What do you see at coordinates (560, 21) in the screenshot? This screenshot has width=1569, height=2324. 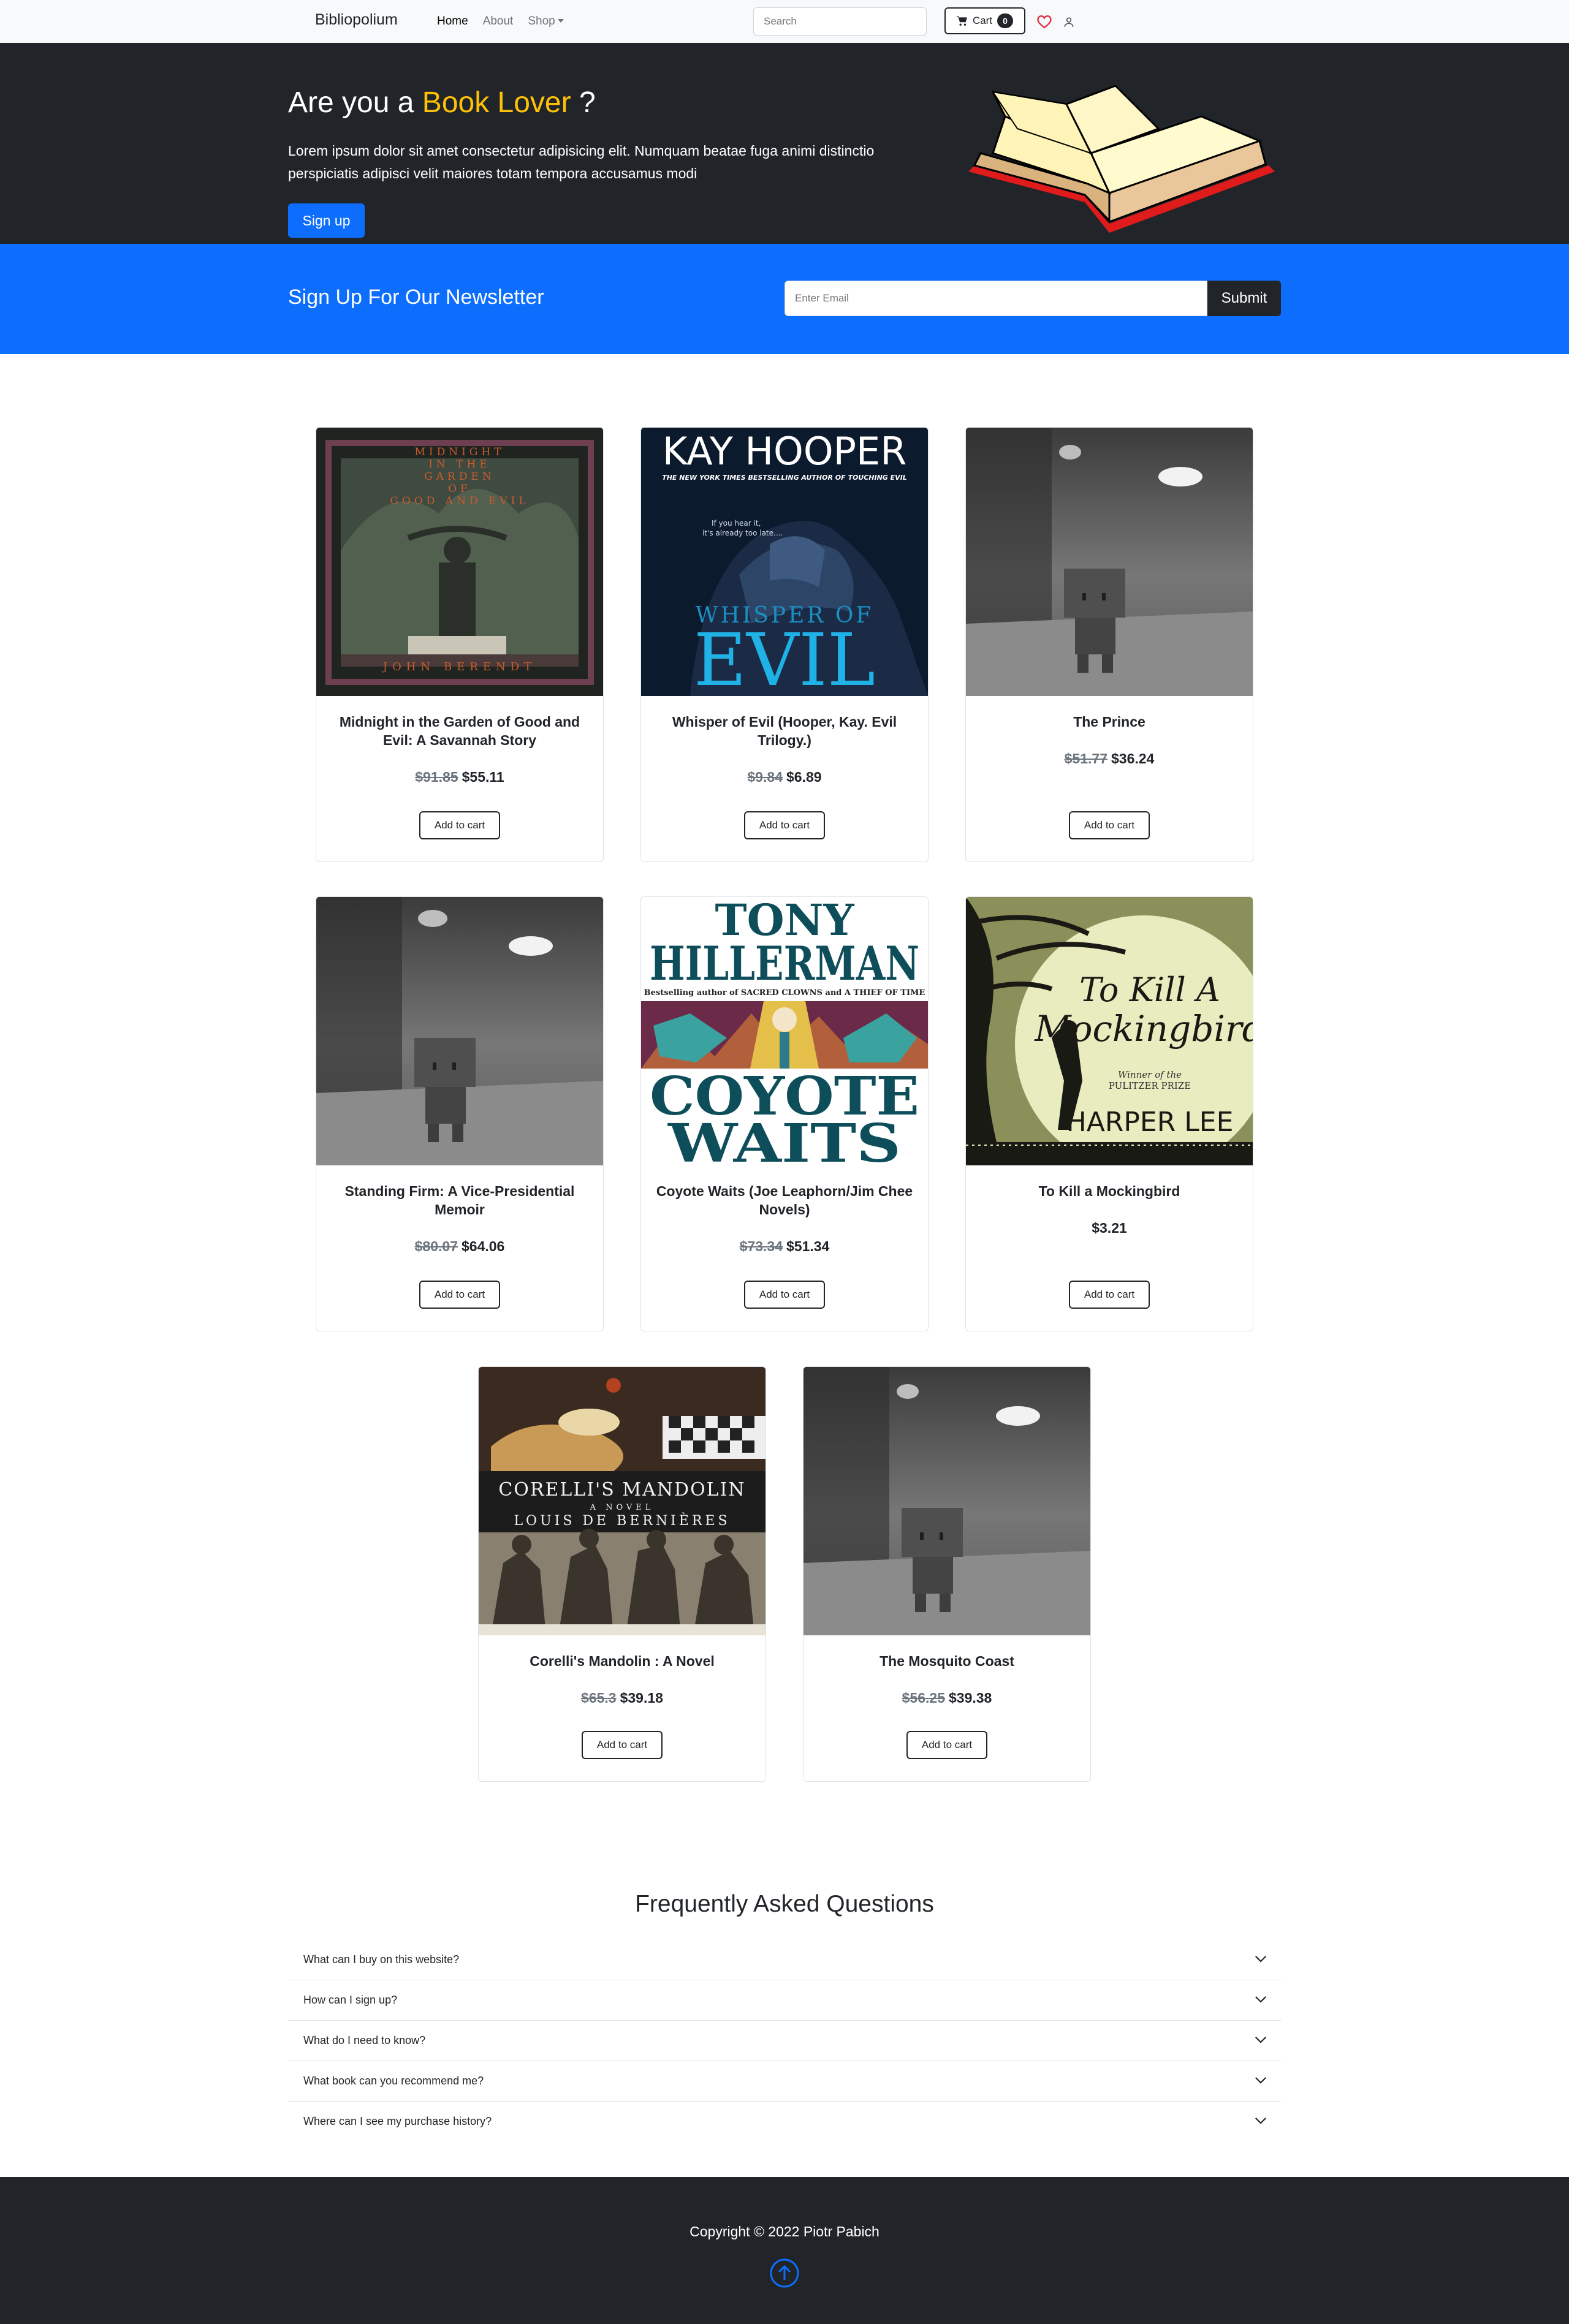 I see `caret-down-icon` at bounding box center [560, 21].